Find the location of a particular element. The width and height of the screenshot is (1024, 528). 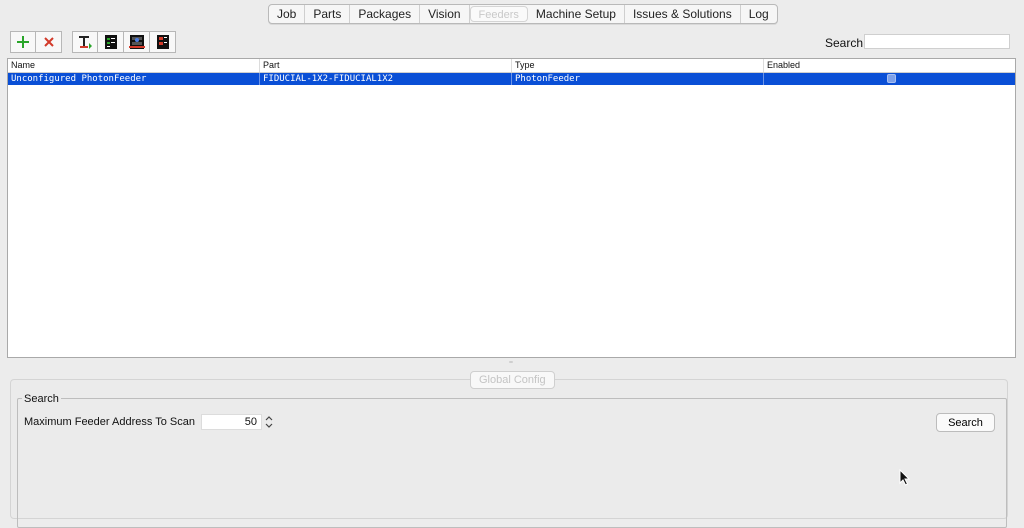

search-feeders-button: Search is located at coordinates (965, 422).